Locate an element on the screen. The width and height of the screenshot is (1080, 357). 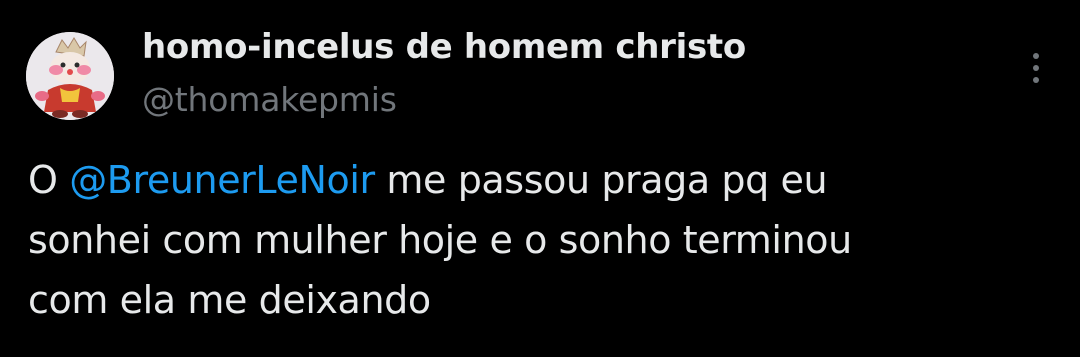
avatar is located at coordinates (70, 76).